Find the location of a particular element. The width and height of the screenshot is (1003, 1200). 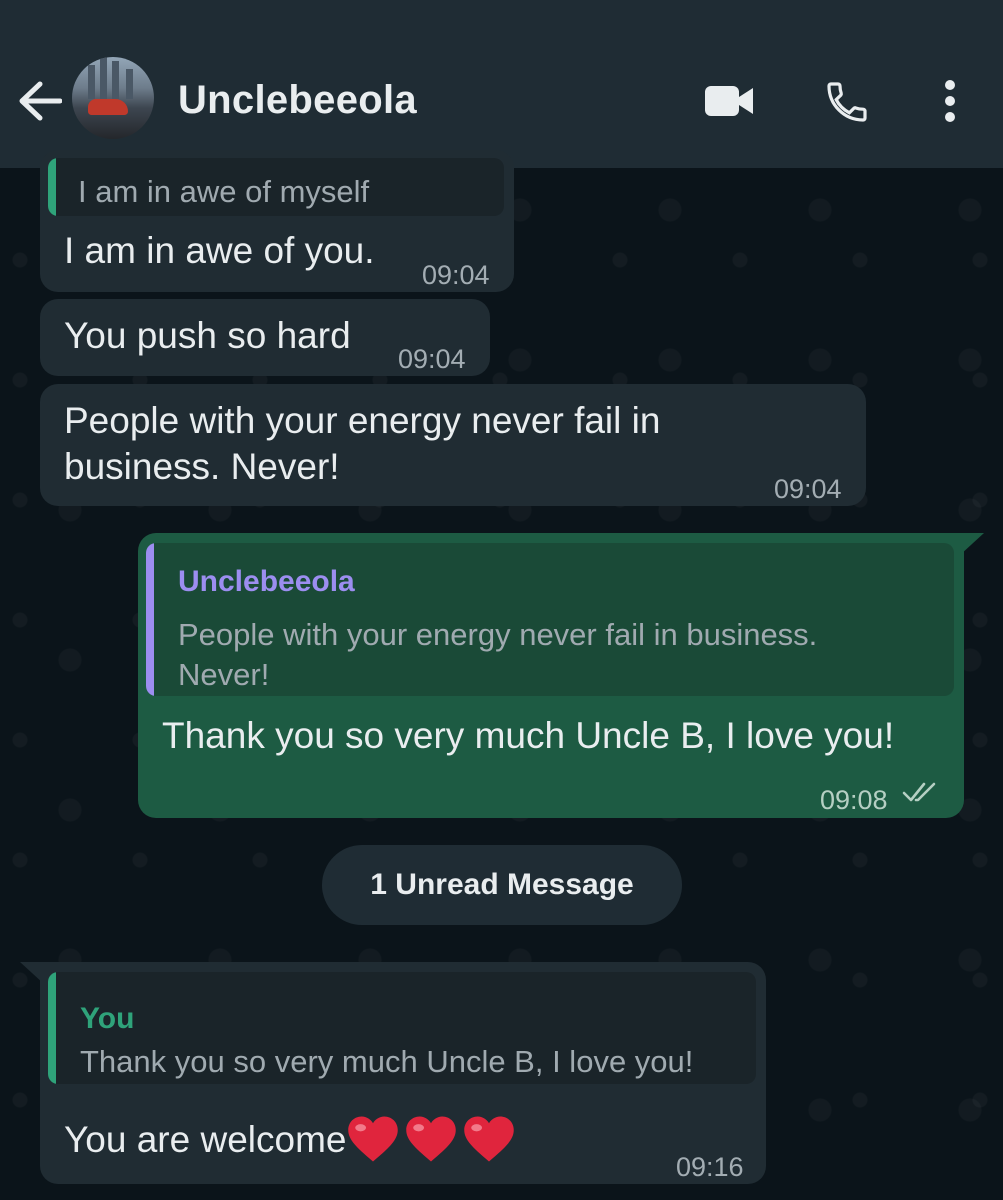

quoted-message: I am in awe of myself is located at coordinates (276, 187).